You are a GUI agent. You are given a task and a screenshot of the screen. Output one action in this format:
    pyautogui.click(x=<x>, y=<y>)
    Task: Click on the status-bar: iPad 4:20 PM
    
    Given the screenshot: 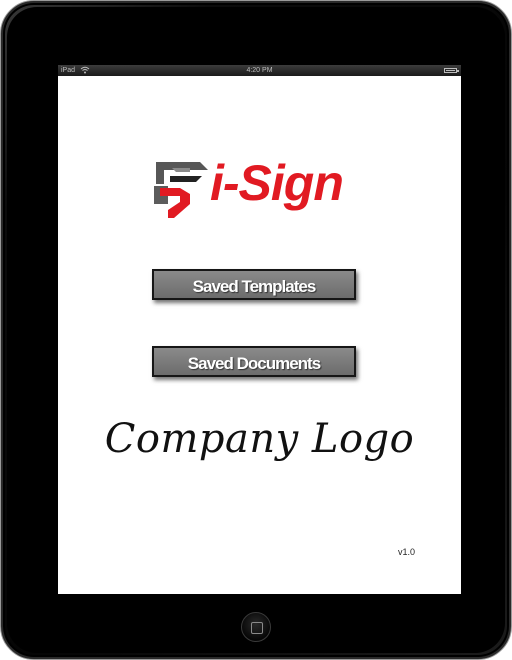 What is the action you would take?
    pyautogui.click(x=259, y=70)
    